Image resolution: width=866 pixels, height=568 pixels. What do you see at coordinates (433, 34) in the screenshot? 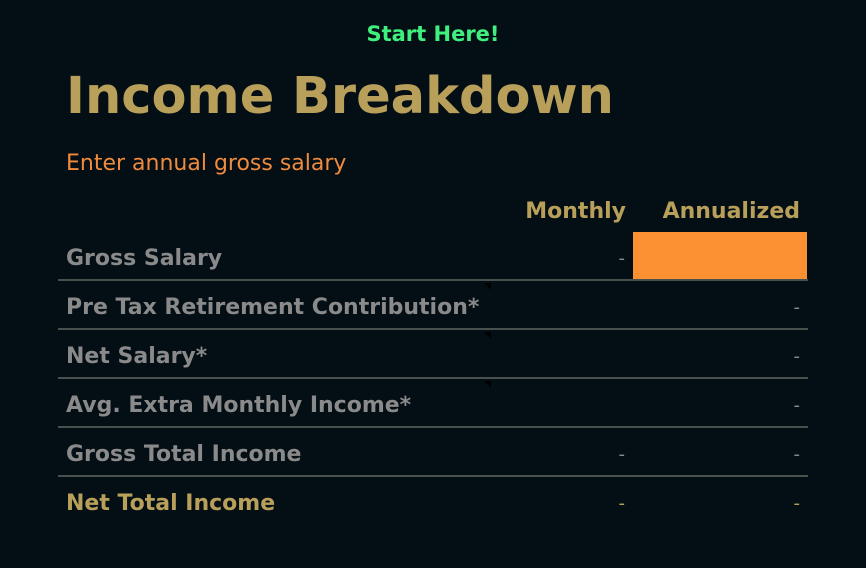
I see `start-here-label: Start Here!` at bounding box center [433, 34].